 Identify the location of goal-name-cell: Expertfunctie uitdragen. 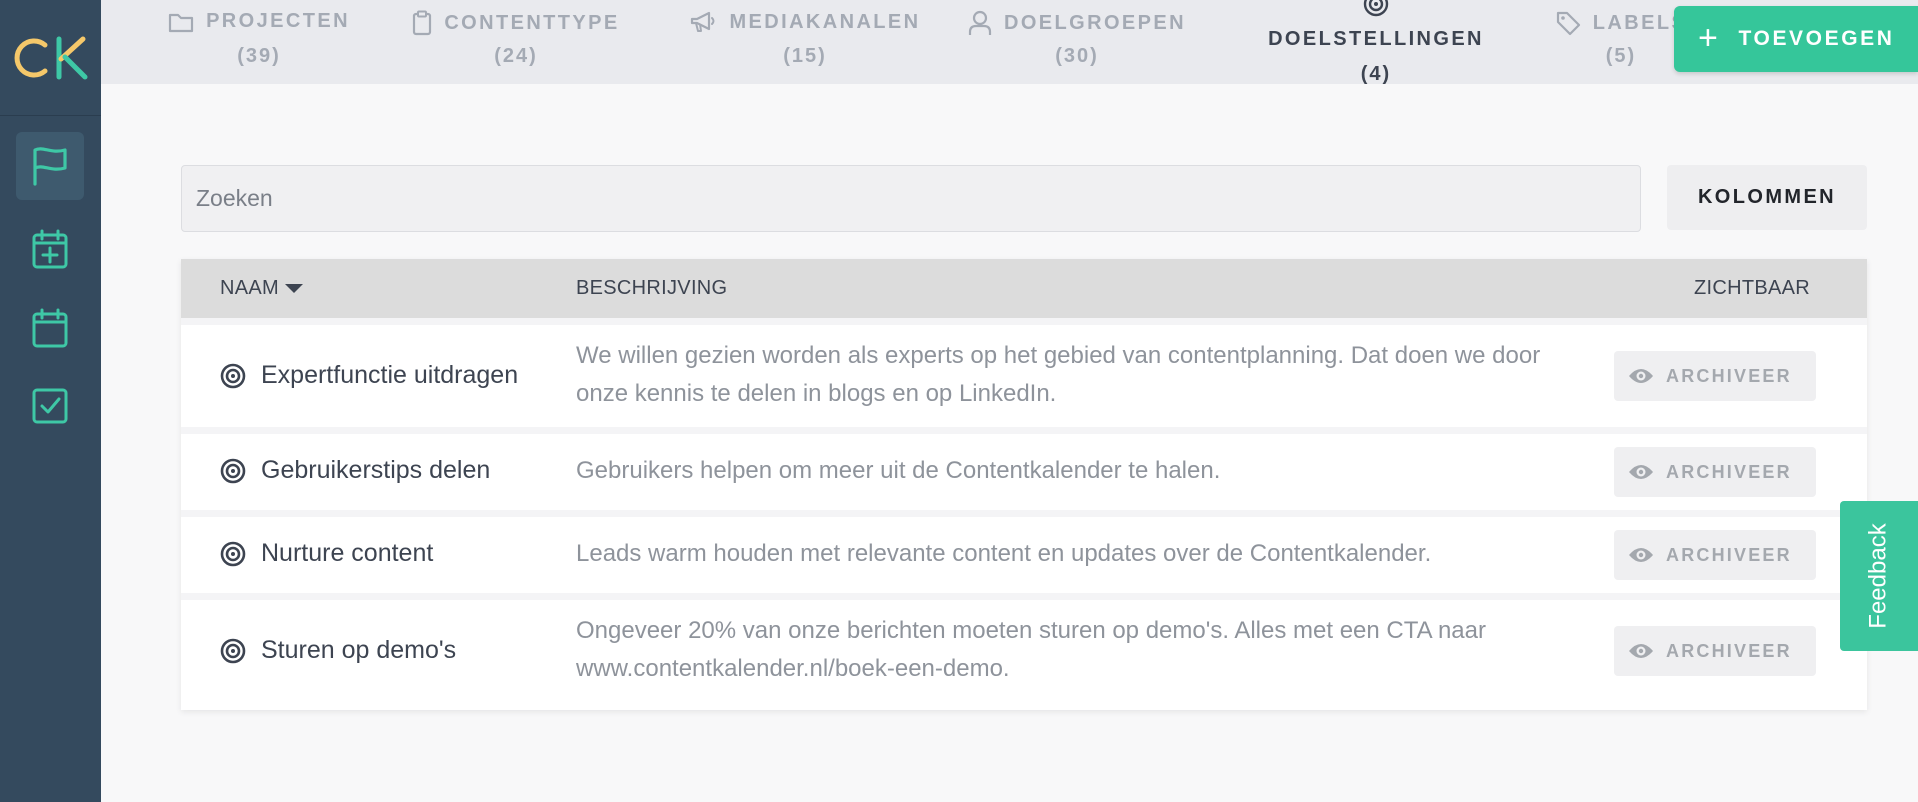
(368, 375).